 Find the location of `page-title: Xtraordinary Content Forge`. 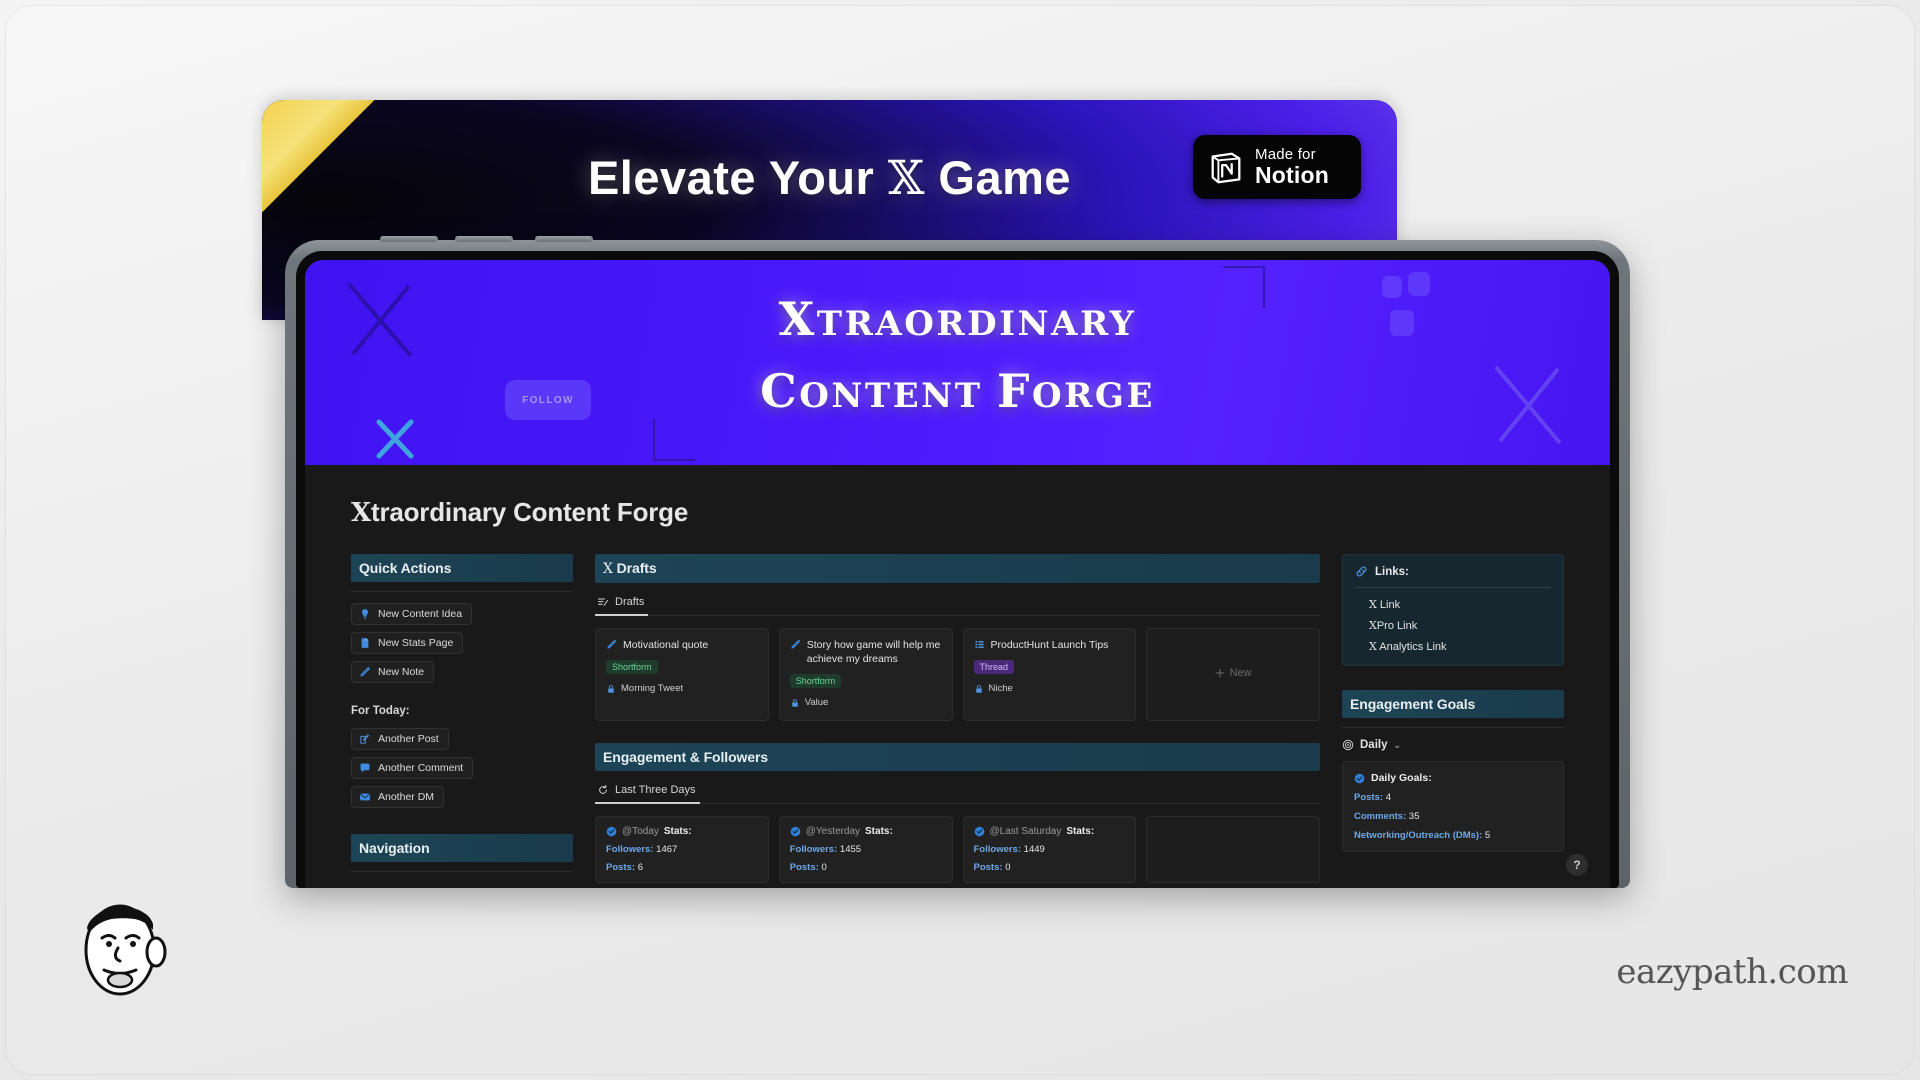

page-title: Xtraordinary Content Forge is located at coordinates (957, 509).